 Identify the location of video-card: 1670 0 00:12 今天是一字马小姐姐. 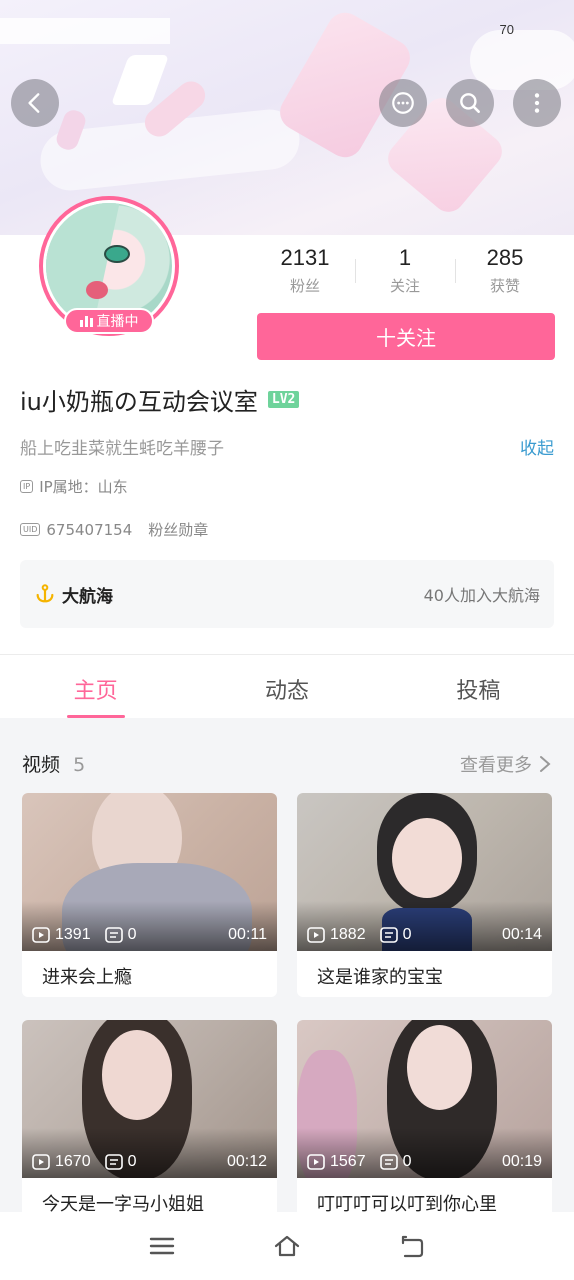
(149, 1122).